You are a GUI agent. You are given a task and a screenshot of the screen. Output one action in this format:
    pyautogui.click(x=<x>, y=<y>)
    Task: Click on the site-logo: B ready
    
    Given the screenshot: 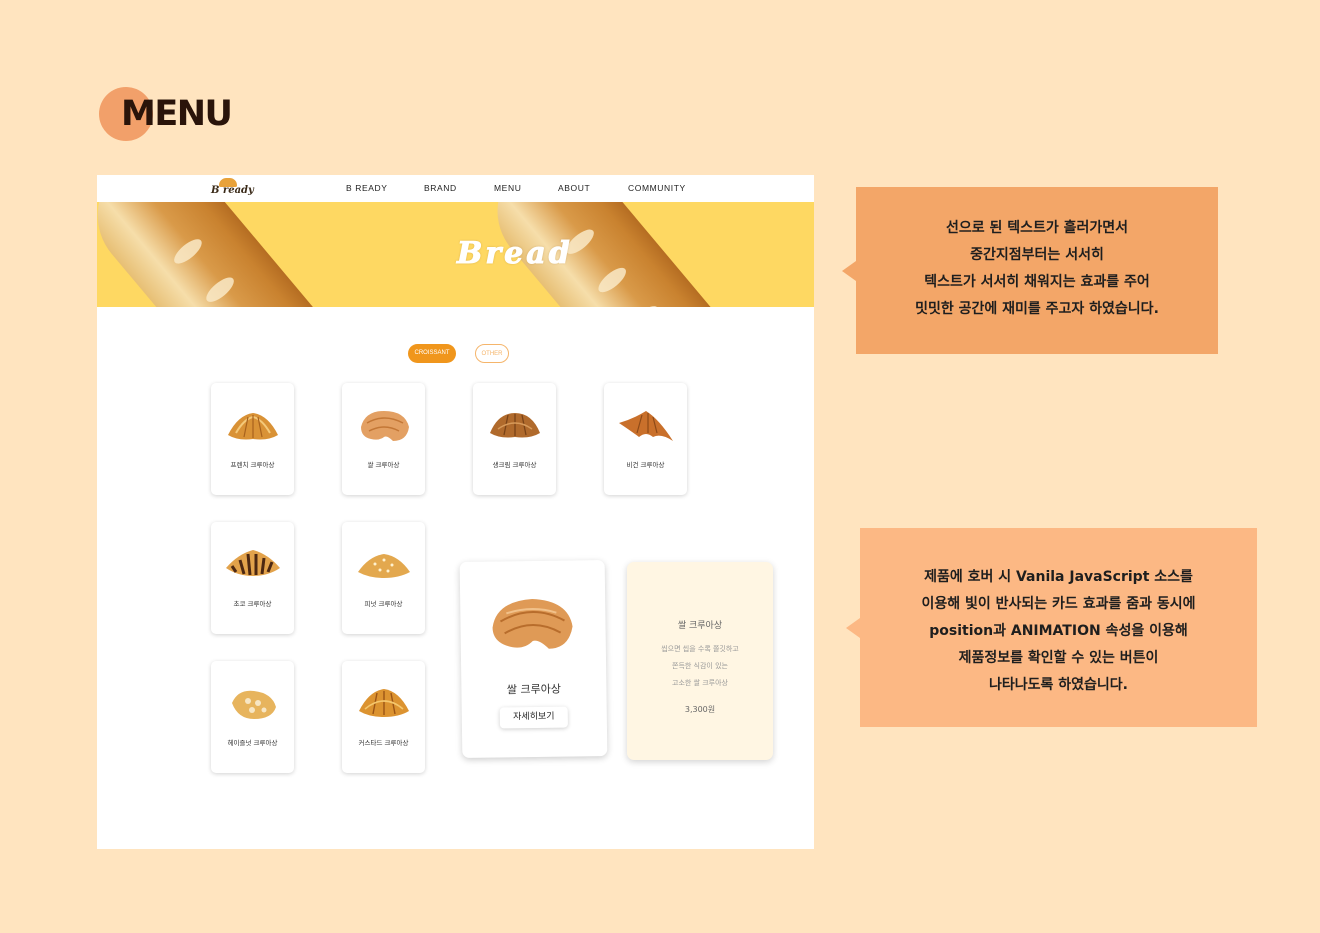 What is the action you would take?
    pyautogui.click(x=231, y=189)
    